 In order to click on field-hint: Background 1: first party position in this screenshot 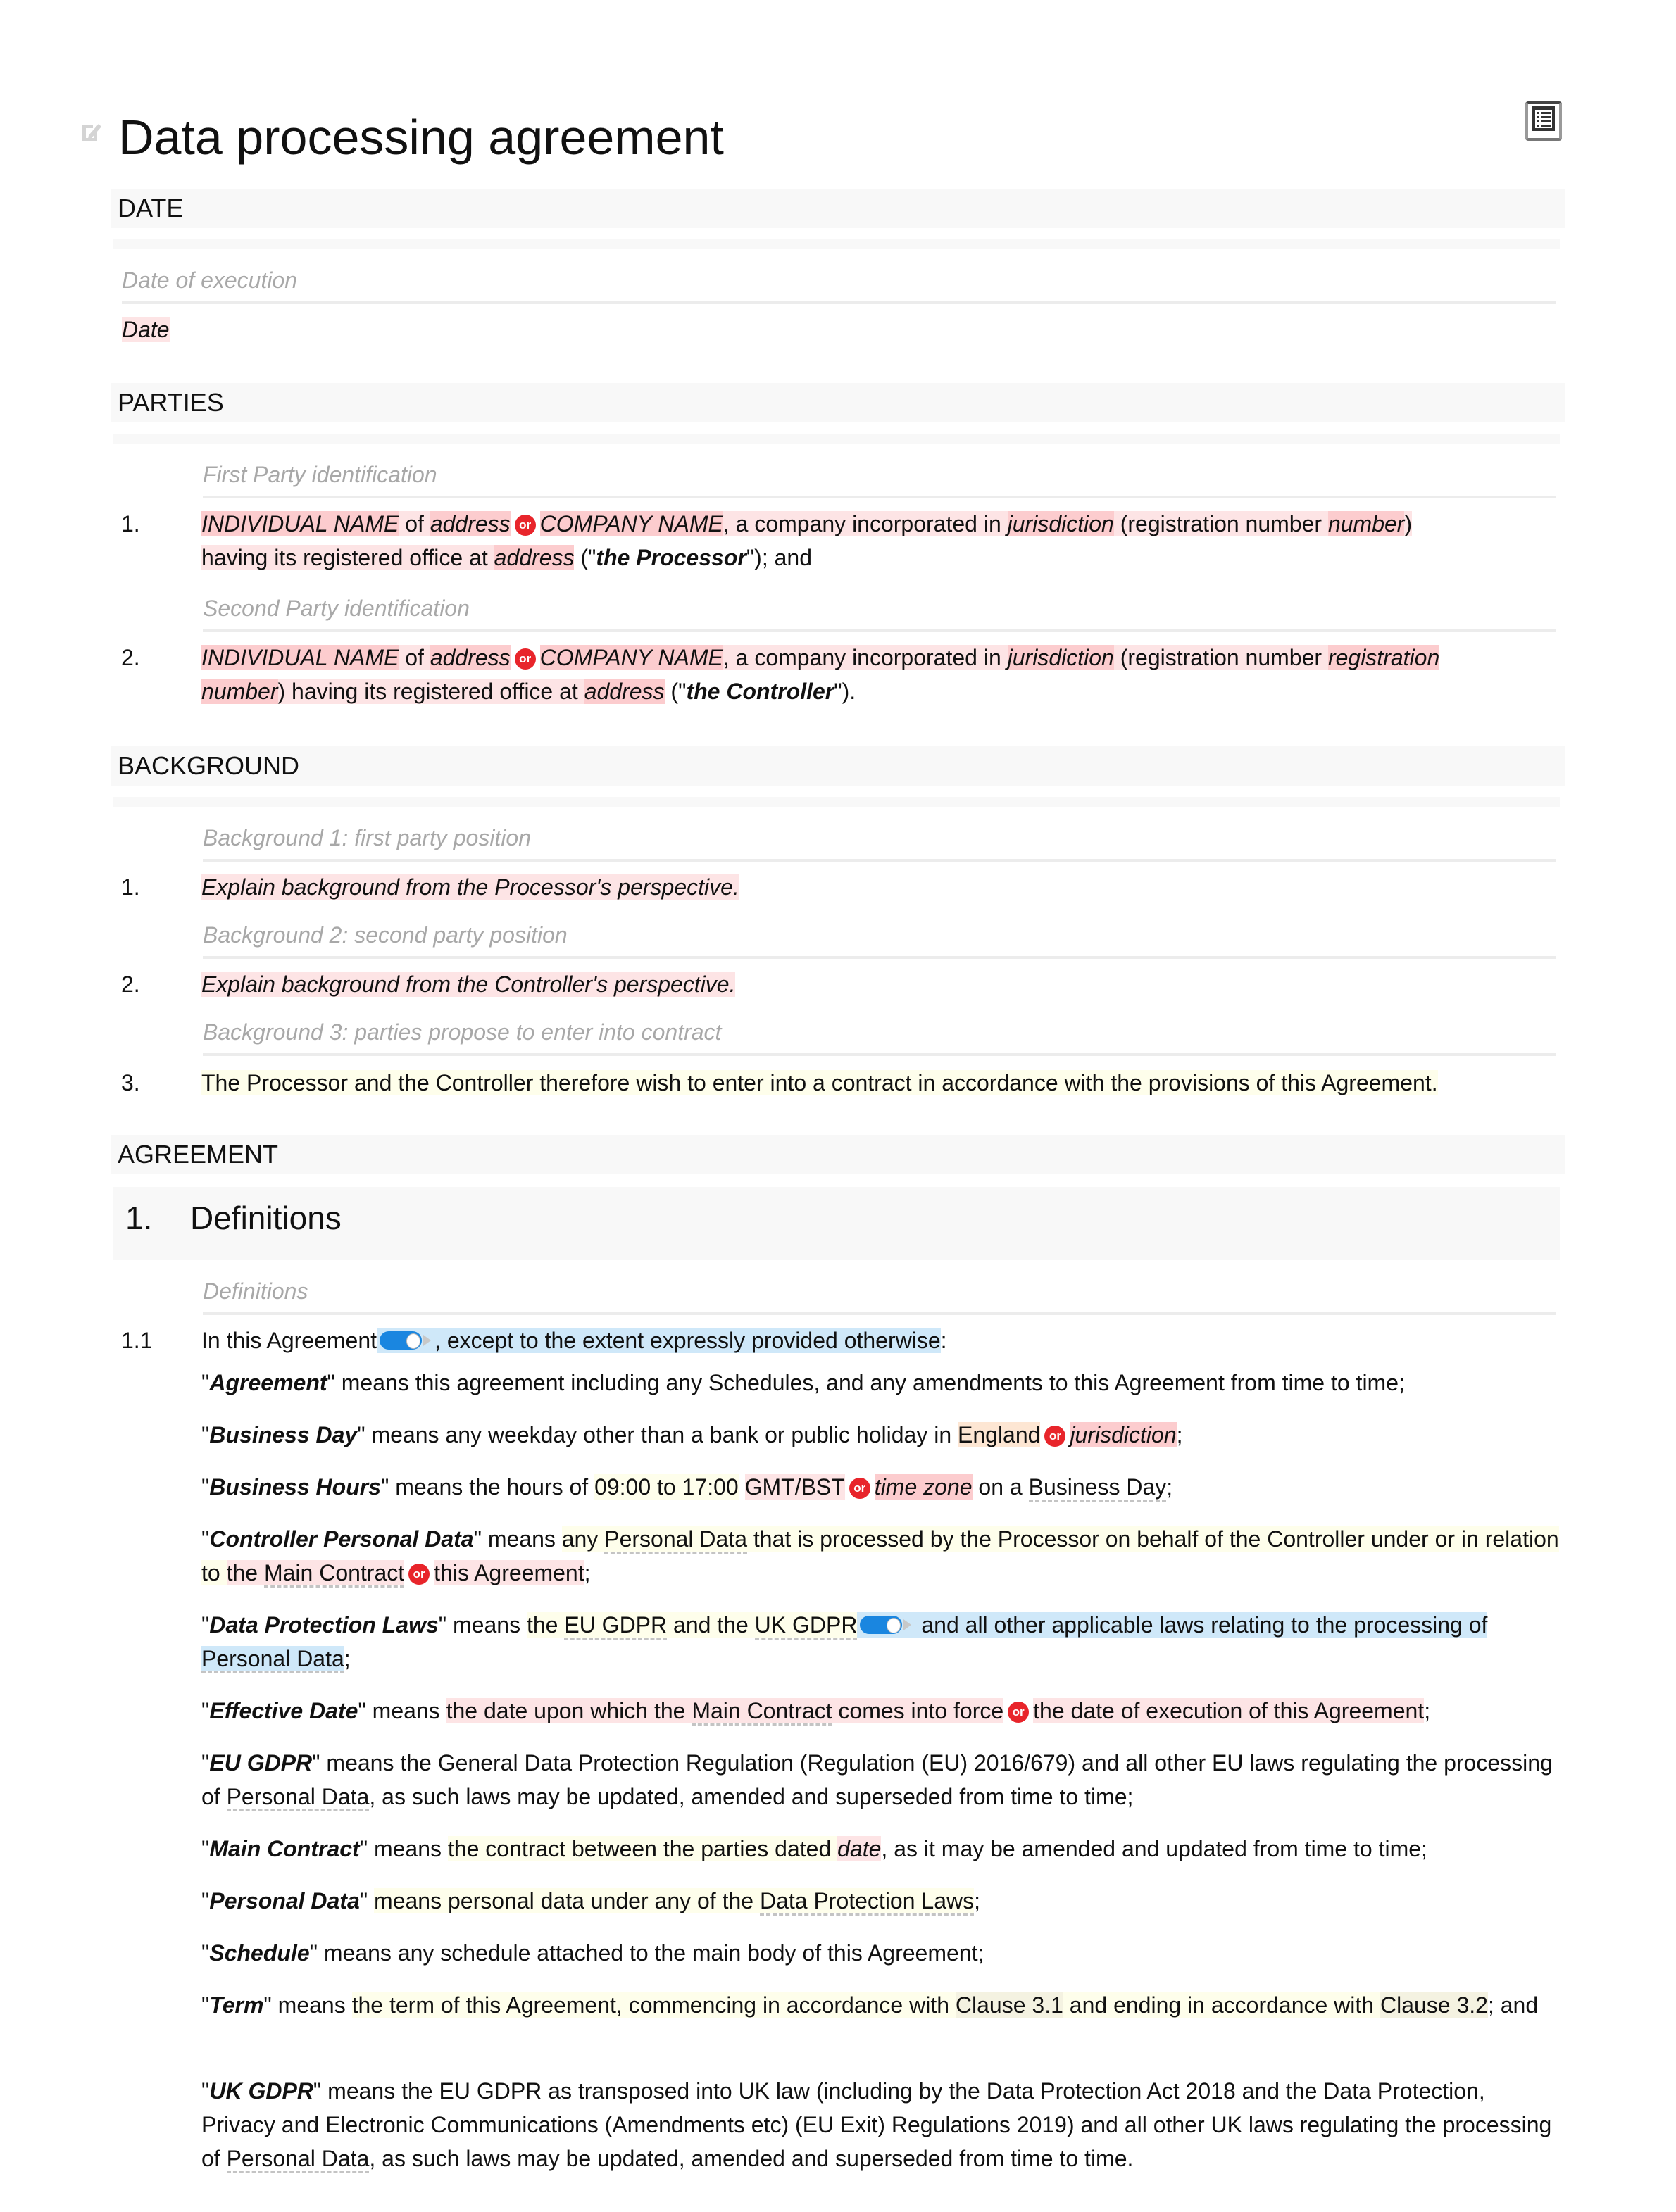, I will do `click(367, 838)`.